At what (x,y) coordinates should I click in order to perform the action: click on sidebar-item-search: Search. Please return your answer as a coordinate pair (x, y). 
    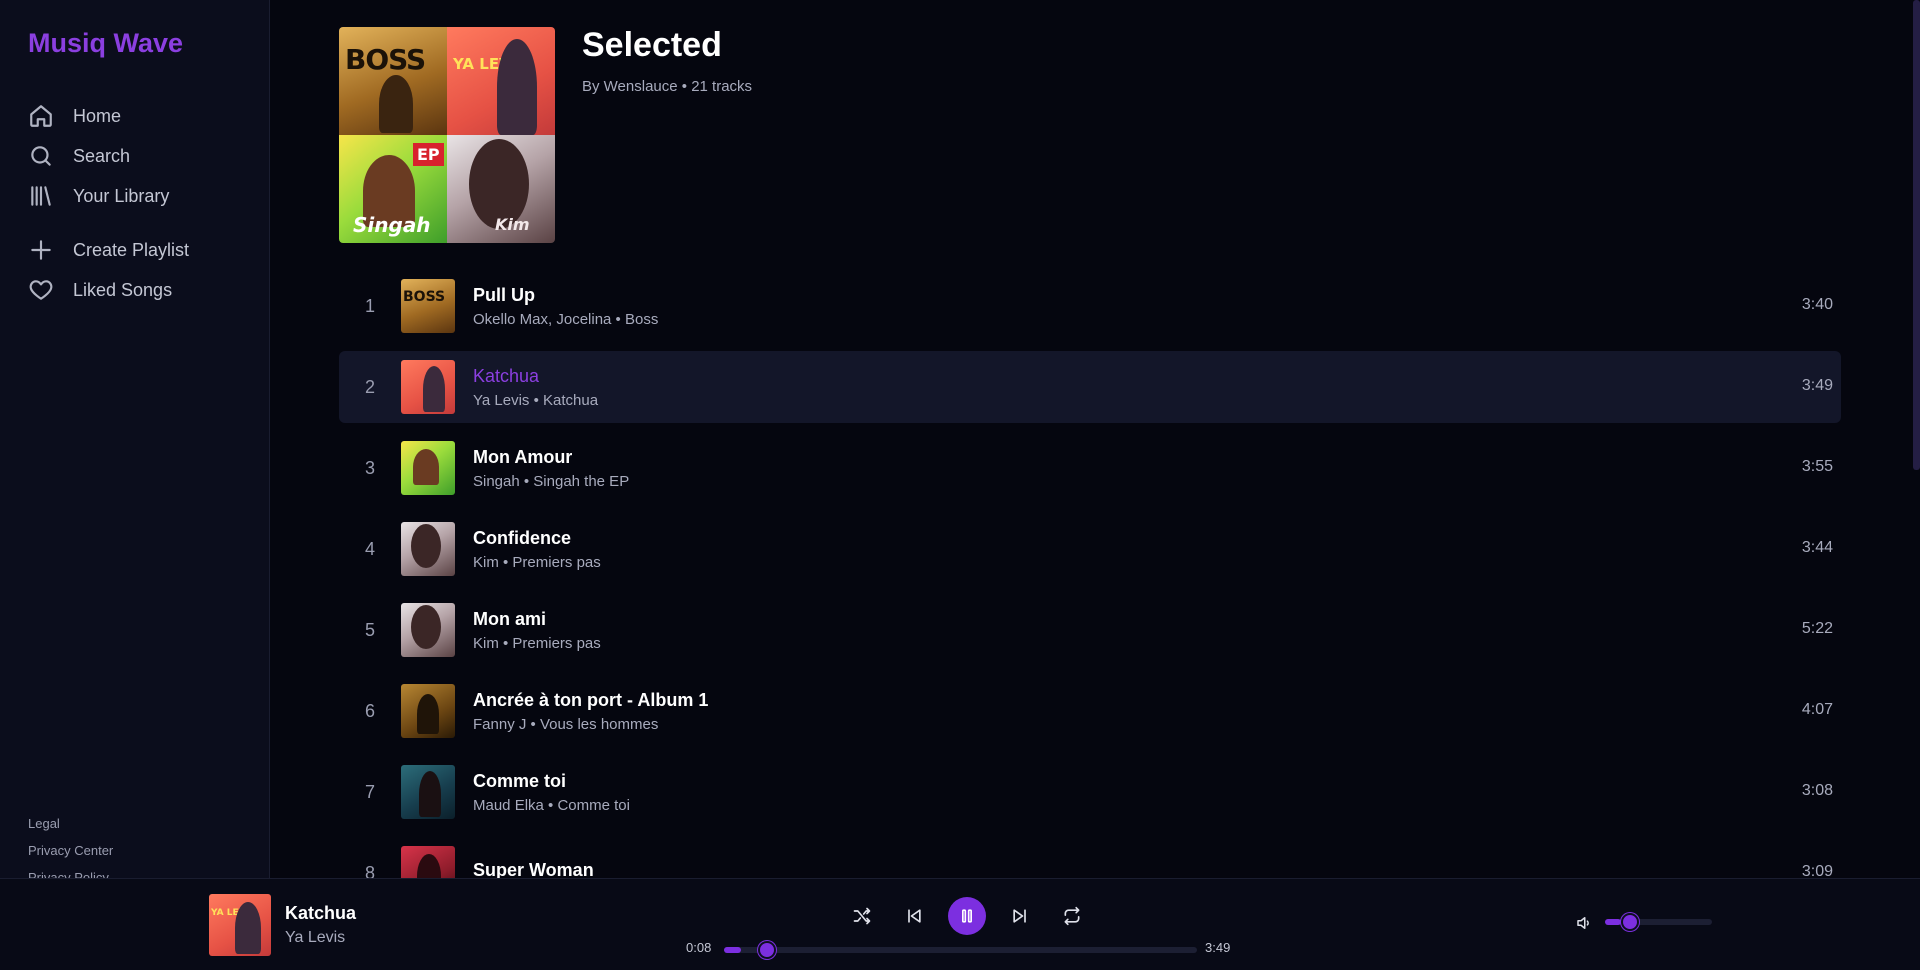
    Looking at the image, I should click on (143, 156).